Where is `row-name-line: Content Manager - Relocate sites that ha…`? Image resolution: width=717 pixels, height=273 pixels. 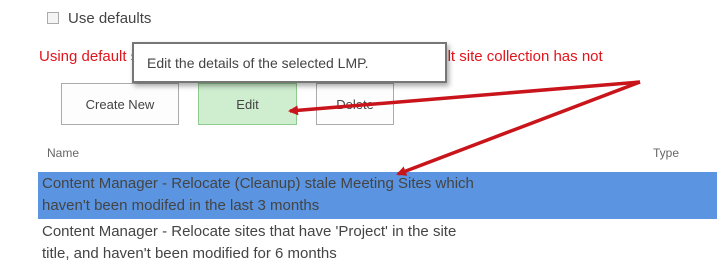 row-name-line: Content Manager - Relocate sites that ha… is located at coordinates (249, 231).